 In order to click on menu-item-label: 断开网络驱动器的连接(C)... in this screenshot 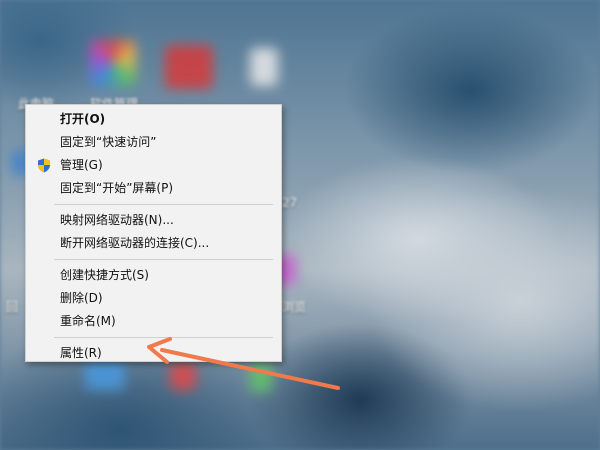, I will do `click(135, 243)`.